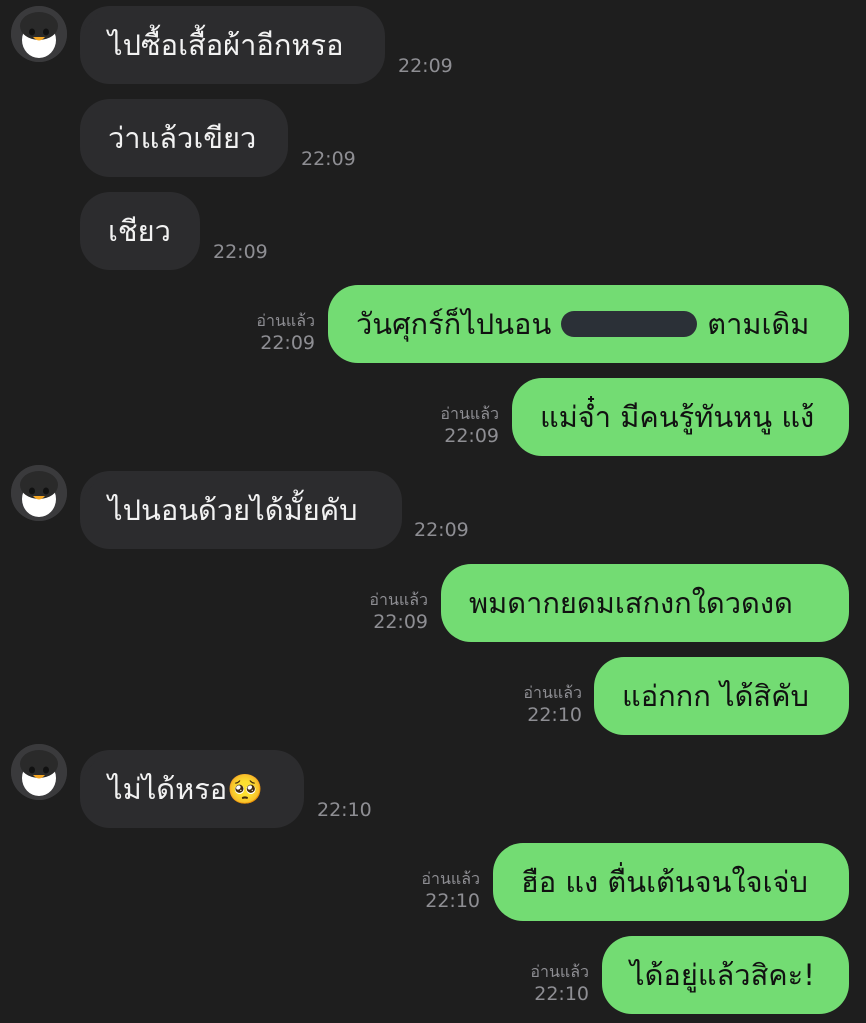  I want to click on message-text: ไปนอนด้วยได้มั้ยคับ, so click(233, 510).